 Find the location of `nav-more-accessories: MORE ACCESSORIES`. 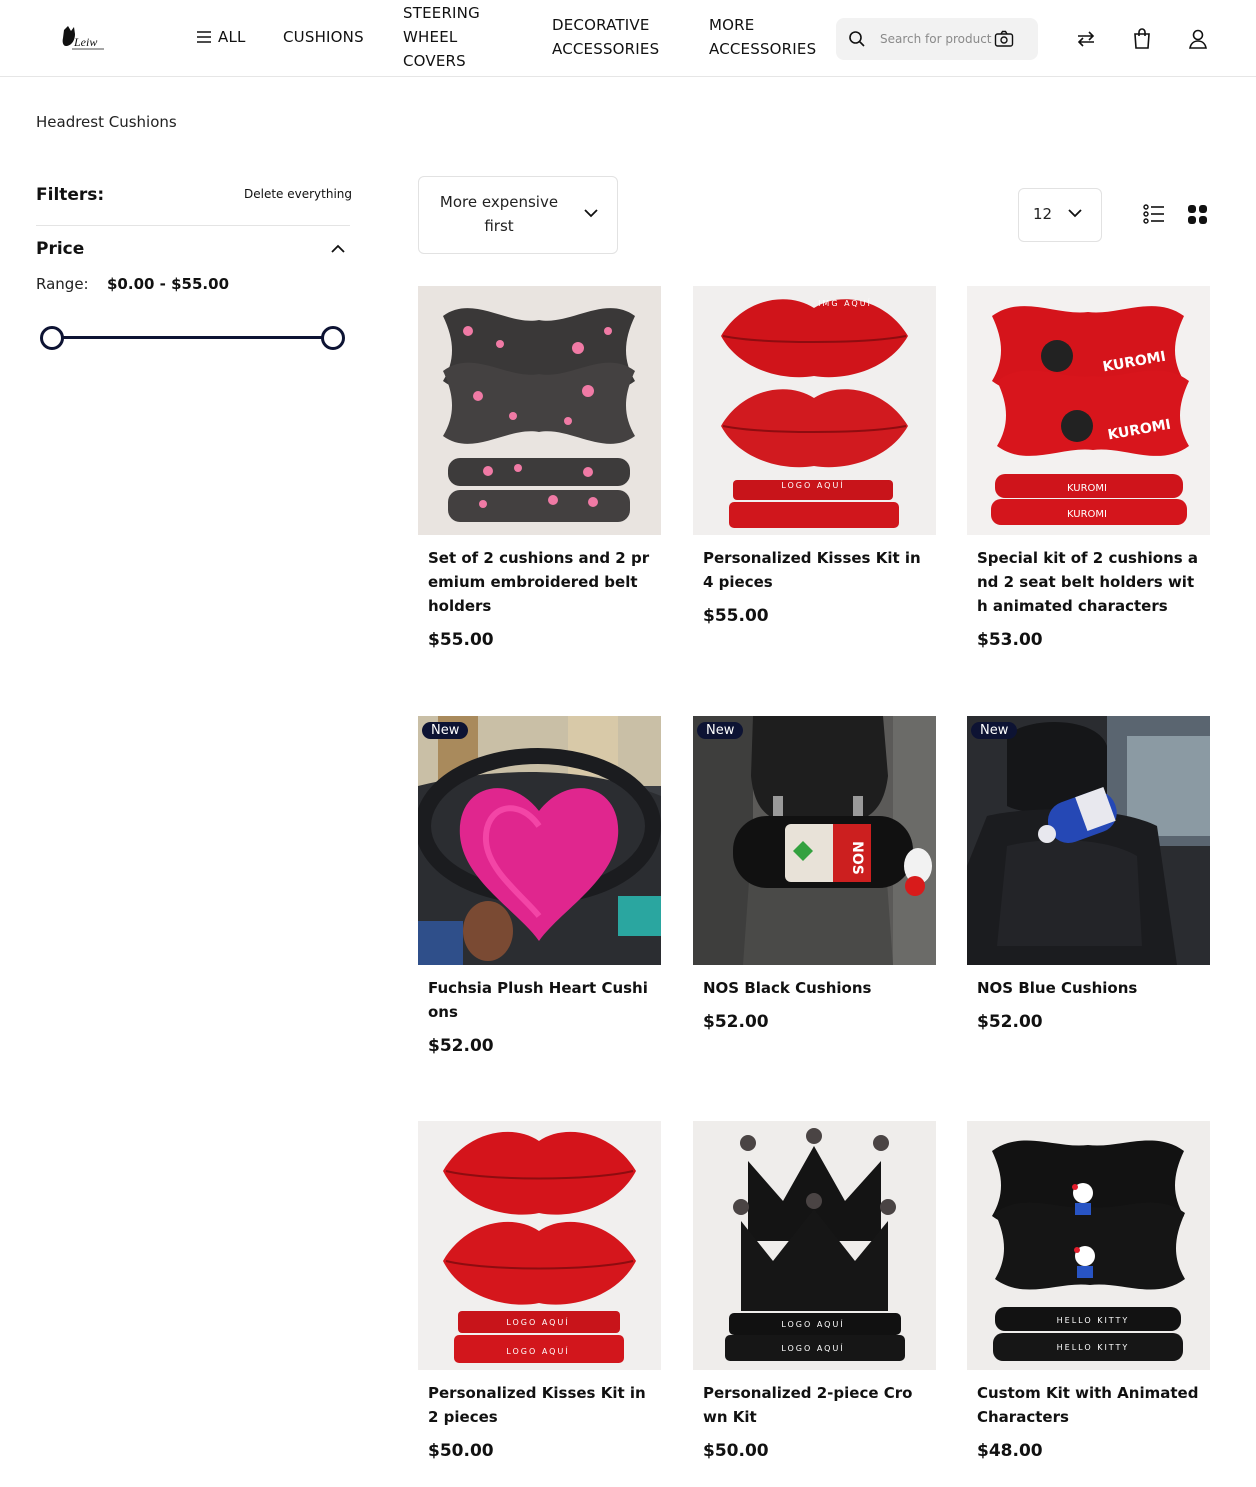

nav-more-accessories: MORE ACCESSORIES is located at coordinates (769, 37).